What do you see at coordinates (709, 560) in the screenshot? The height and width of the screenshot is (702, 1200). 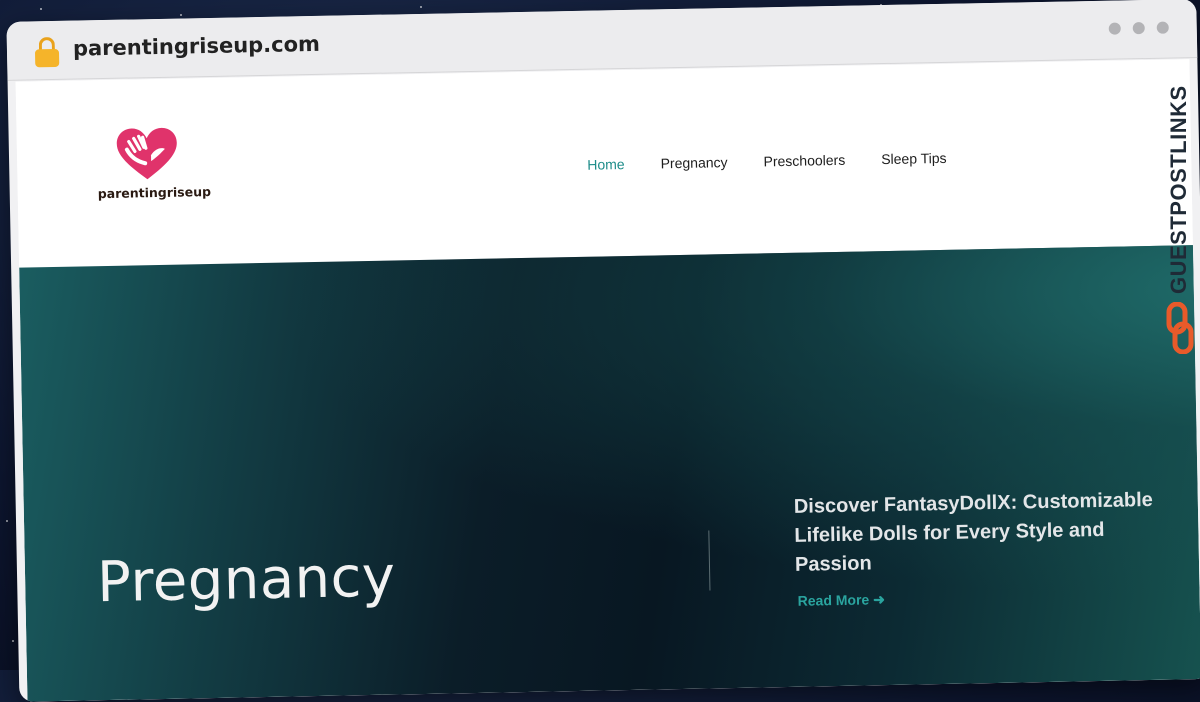 I see `hero-divider` at bounding box center [709, 560].